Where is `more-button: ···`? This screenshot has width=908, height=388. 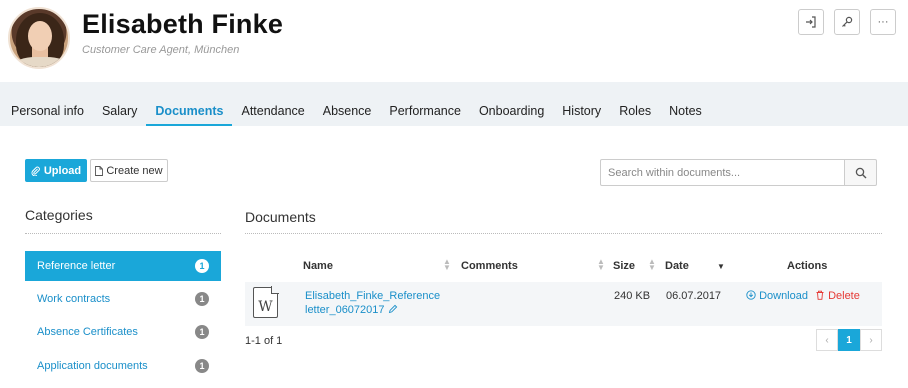 more-button: ··· is located at coordinates (883, 22).